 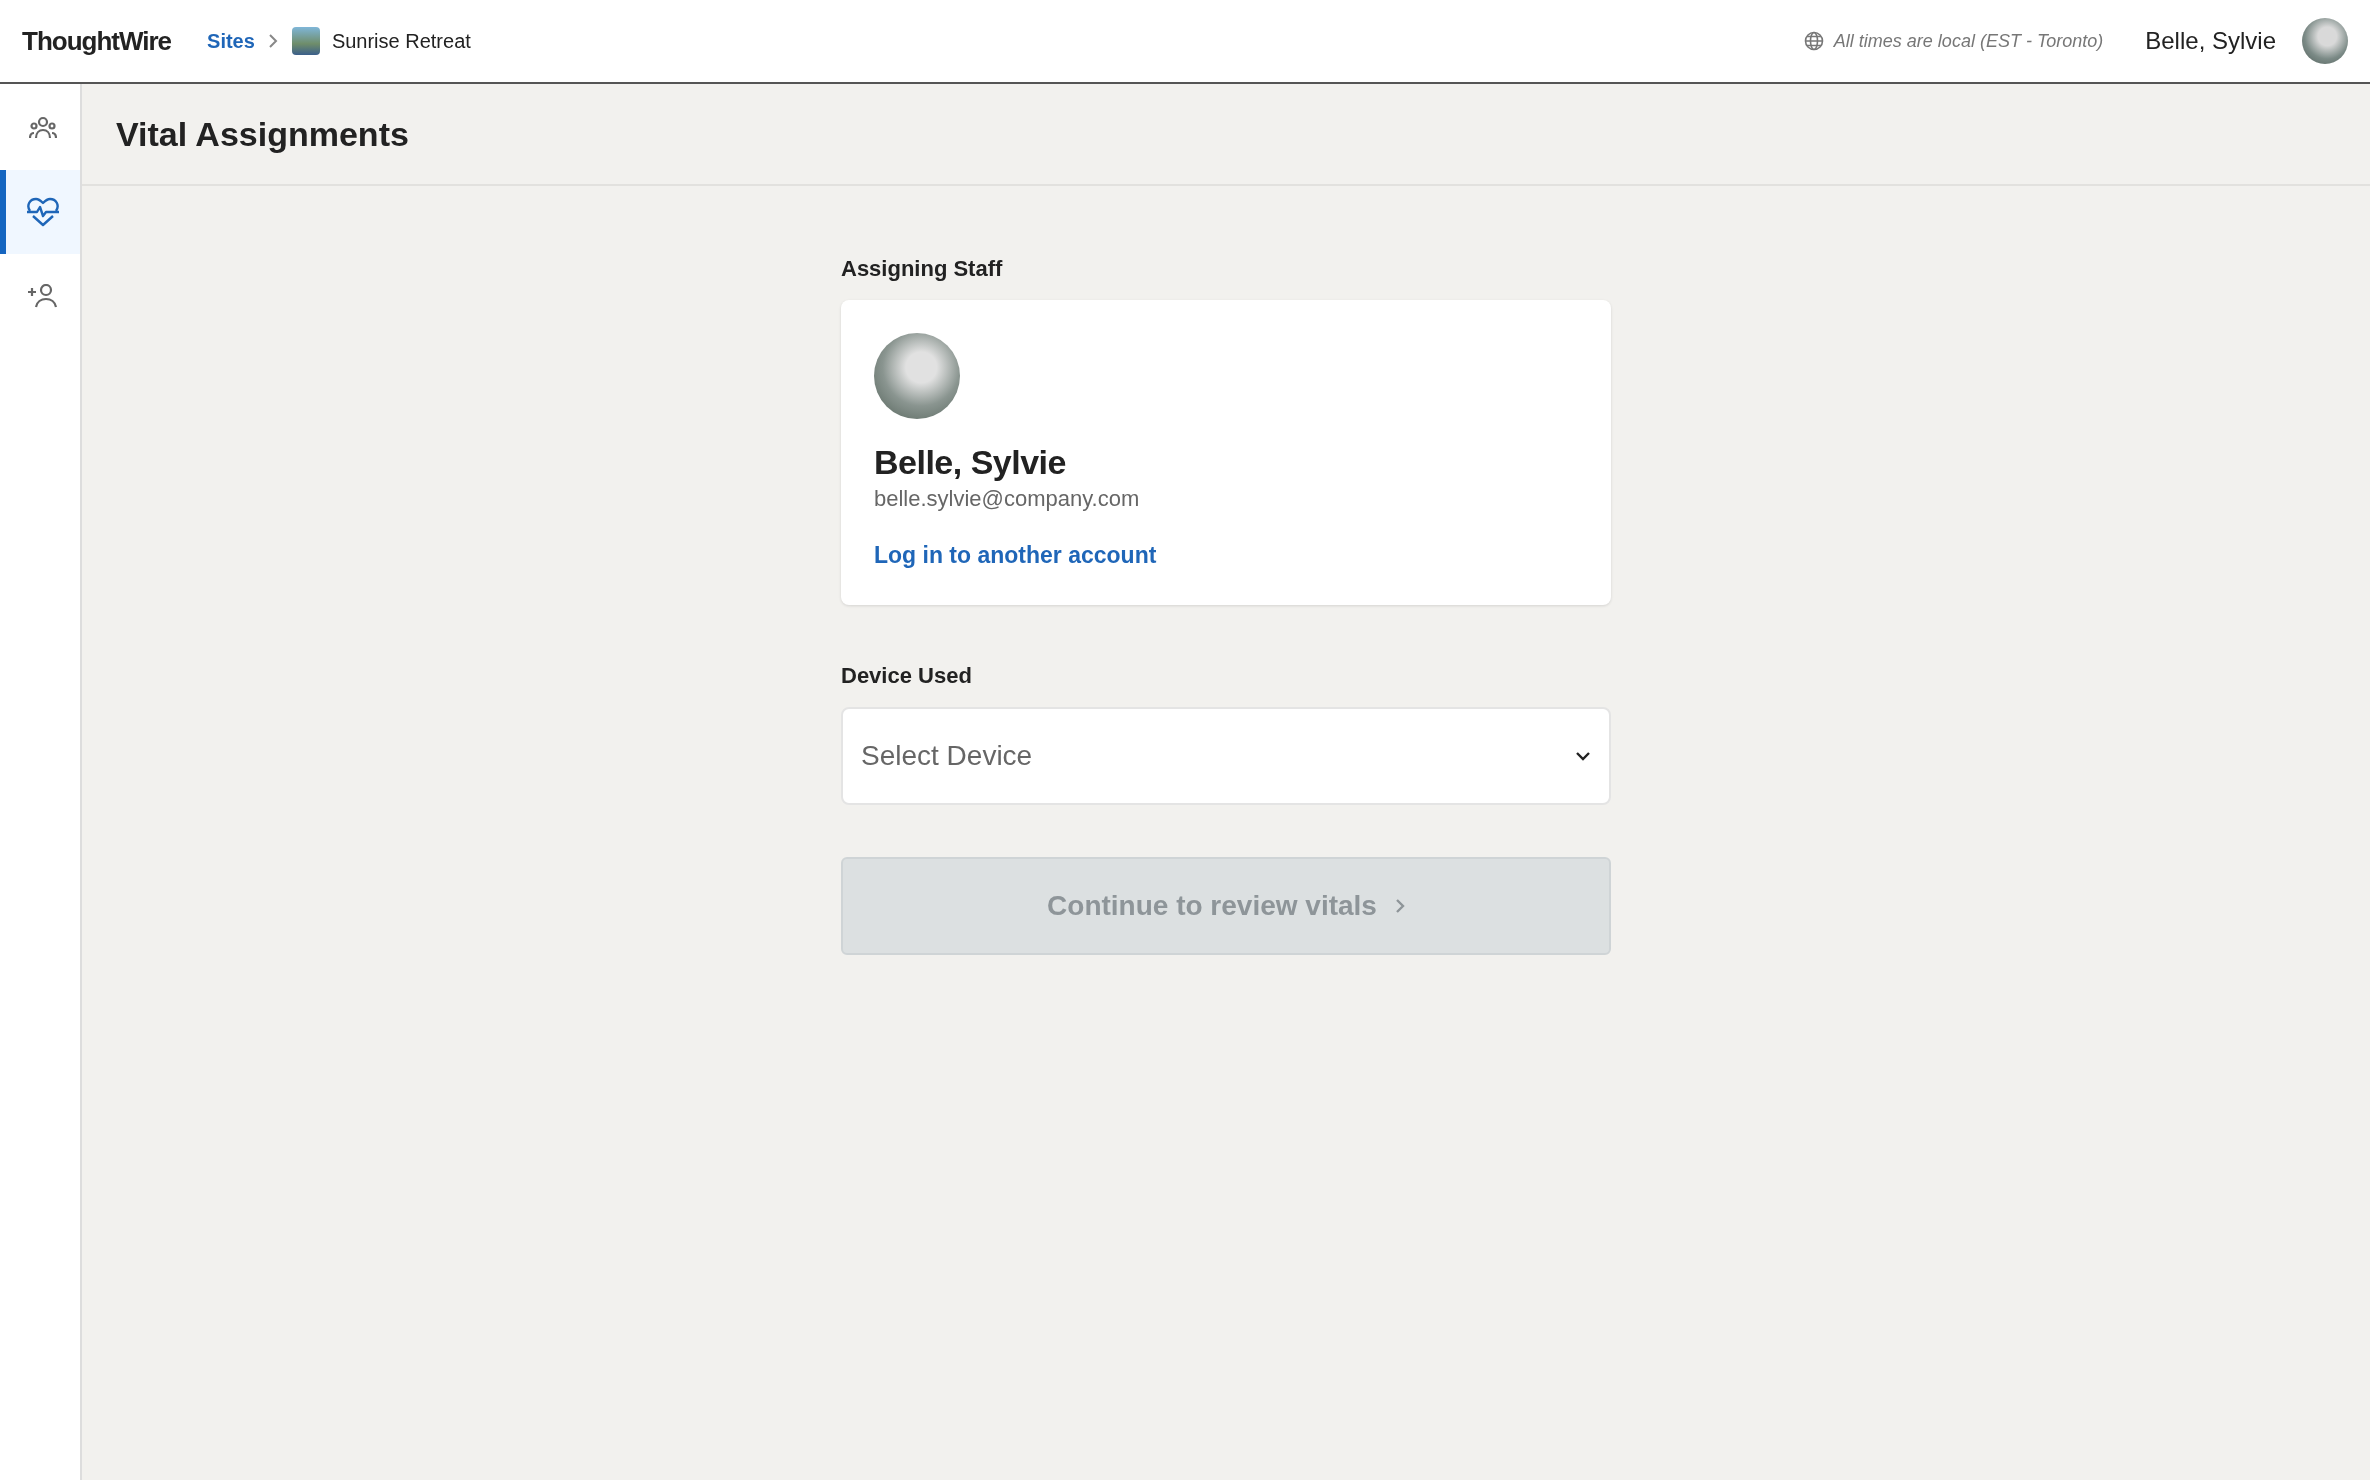 What do you see at coordinates (1226, 756) in the screenshot?
I see `device-select: Select Device` at bounding box center [1226, 756].